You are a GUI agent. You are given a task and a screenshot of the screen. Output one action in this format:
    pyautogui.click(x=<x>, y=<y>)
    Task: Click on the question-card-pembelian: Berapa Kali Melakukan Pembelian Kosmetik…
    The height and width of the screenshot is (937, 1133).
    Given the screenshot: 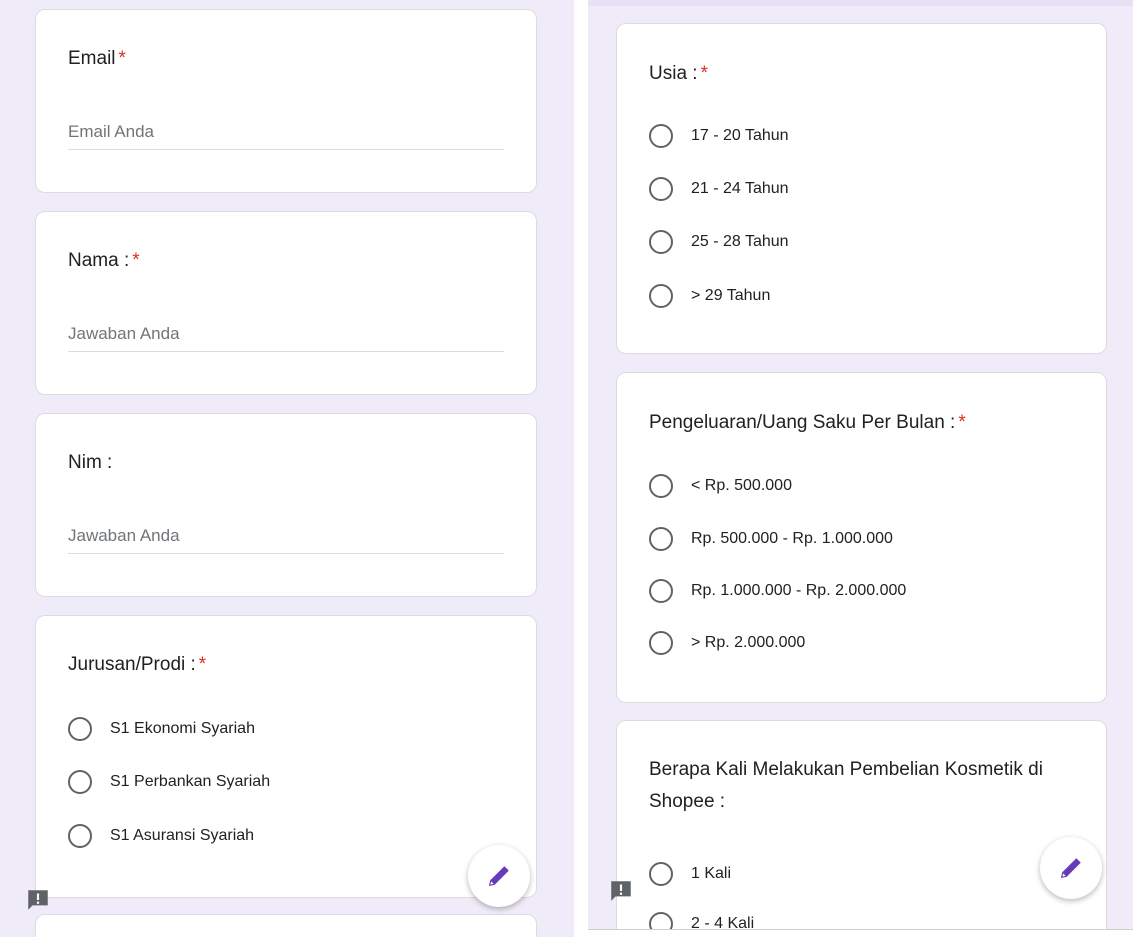 What is the action you would take?
    pyautogui.click(x=861, y=825)
    